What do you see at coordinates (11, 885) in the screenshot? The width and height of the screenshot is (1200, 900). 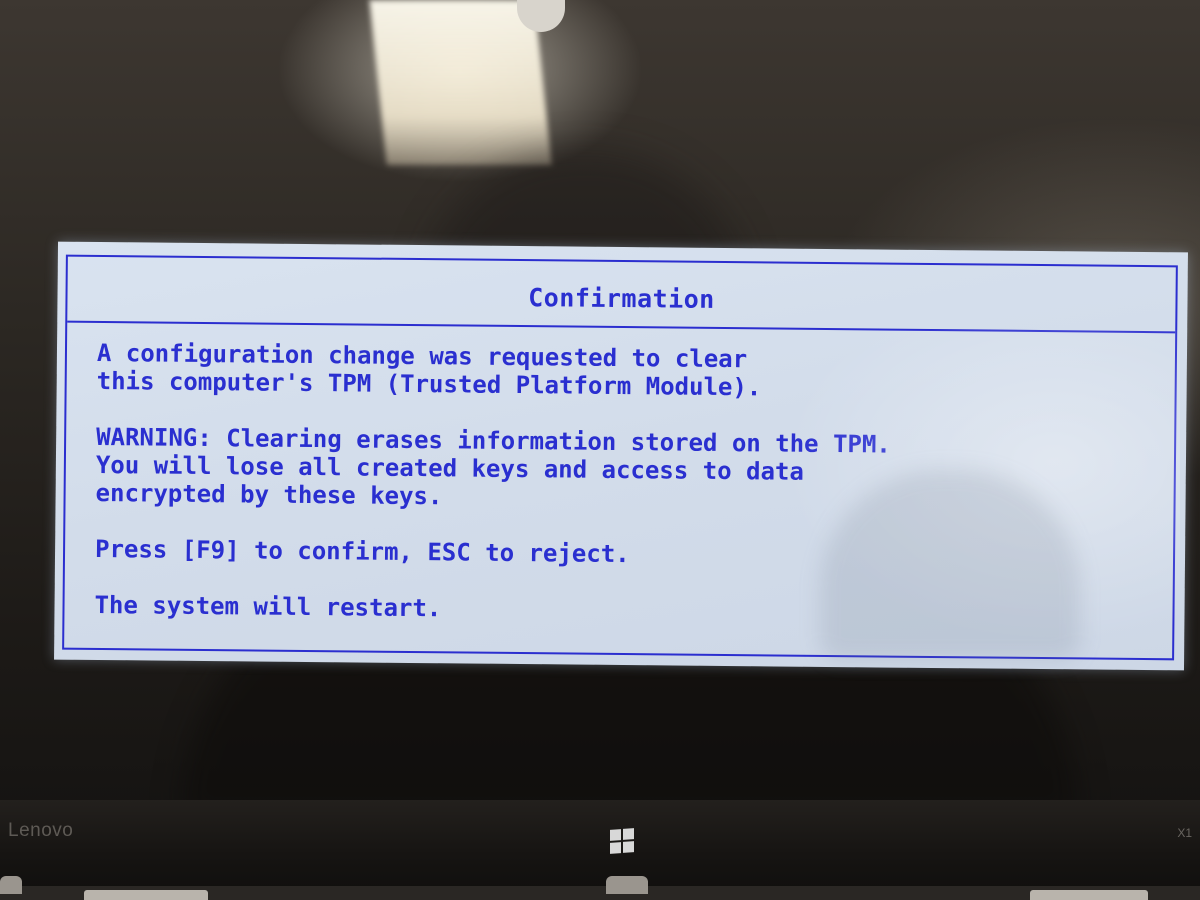 I see `hinge-left` at bounding box center [11, 885].